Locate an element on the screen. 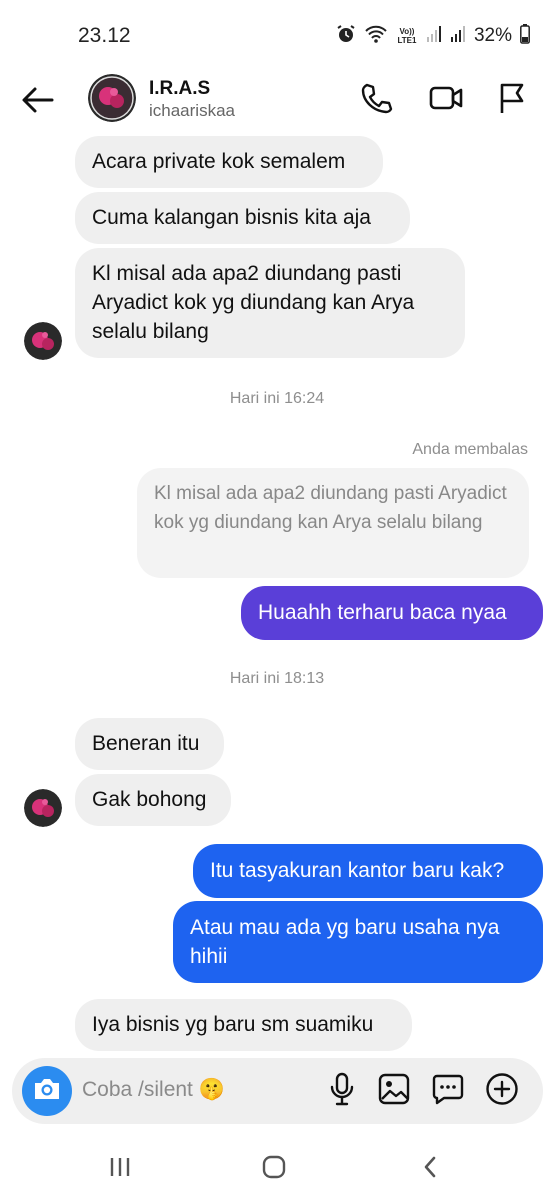 This screenshot has height=1200, width=554. battery-percent: 32% is located at coordinates (492, 35).